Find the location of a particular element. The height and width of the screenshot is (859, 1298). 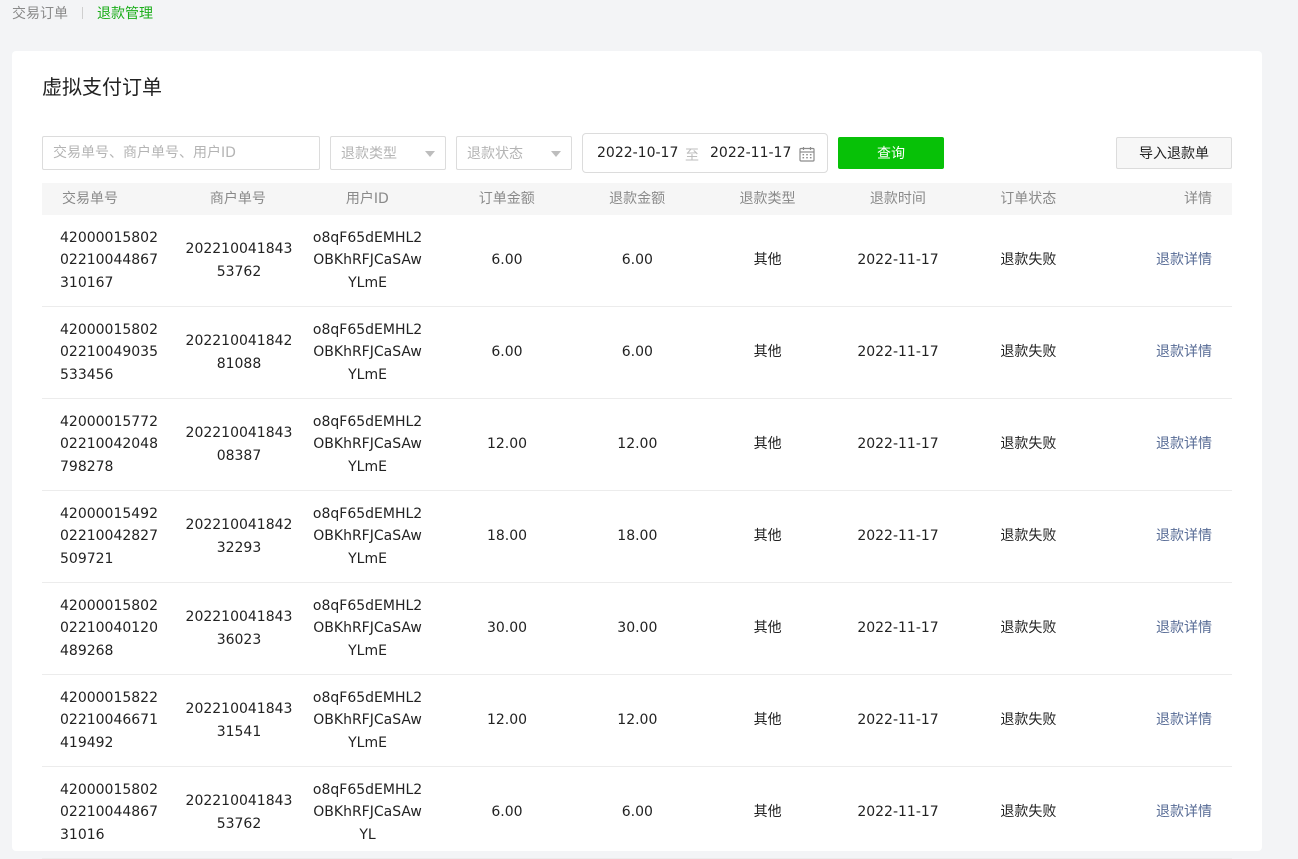

trade-no-cell: 4200001580202210040120489268 is located at coordinates (109, 628).